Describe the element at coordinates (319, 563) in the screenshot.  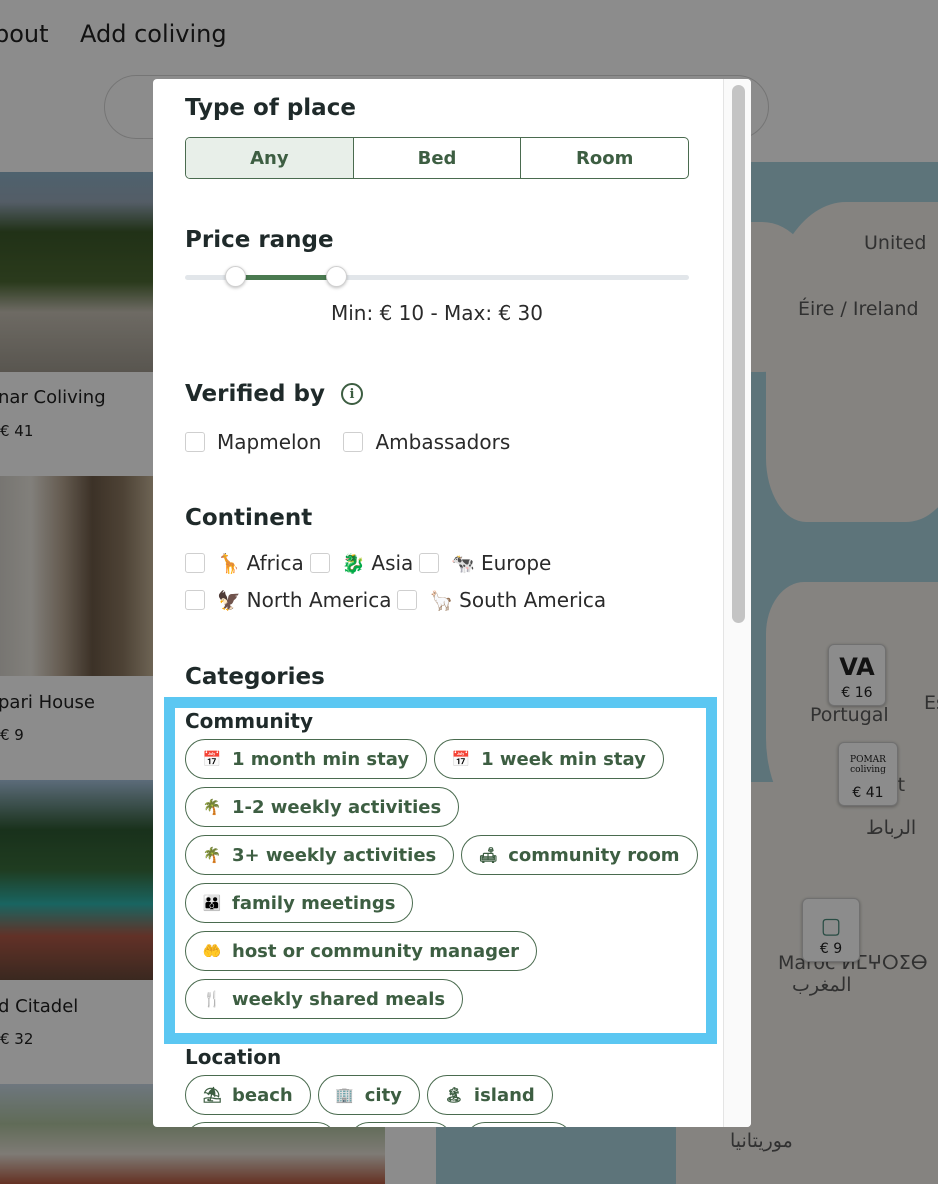
I see `asia-checkbox` at that location.